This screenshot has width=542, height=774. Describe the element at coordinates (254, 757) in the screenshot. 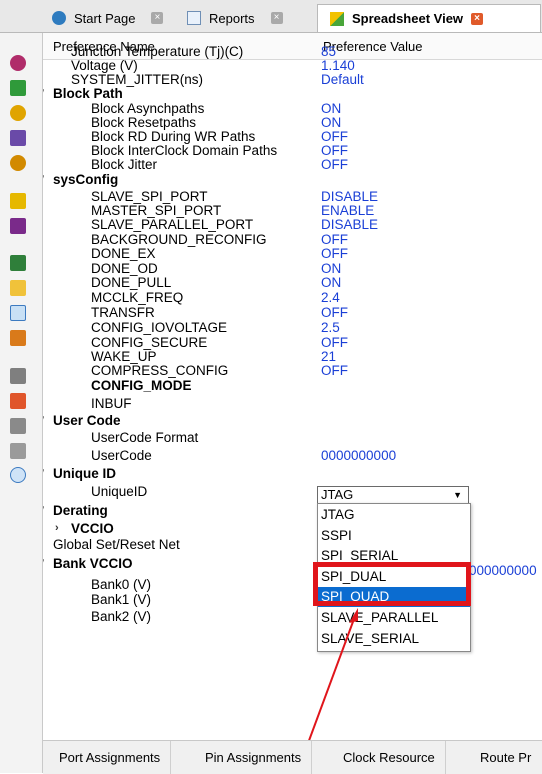

I see `tab-pin-assignments: Pin Assignments` at that location.